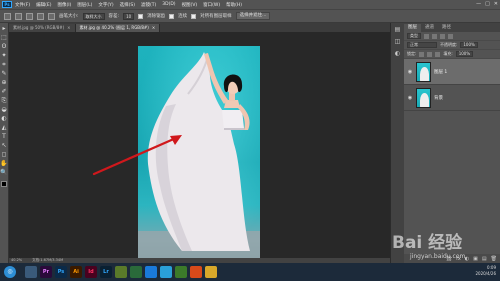 The width and height of the screenshot is (500, 281). What do you see at coordinates (105, 5) in the screenshot?
I see `menu-type: 文字(Y)` at bounding box center [105, 5].